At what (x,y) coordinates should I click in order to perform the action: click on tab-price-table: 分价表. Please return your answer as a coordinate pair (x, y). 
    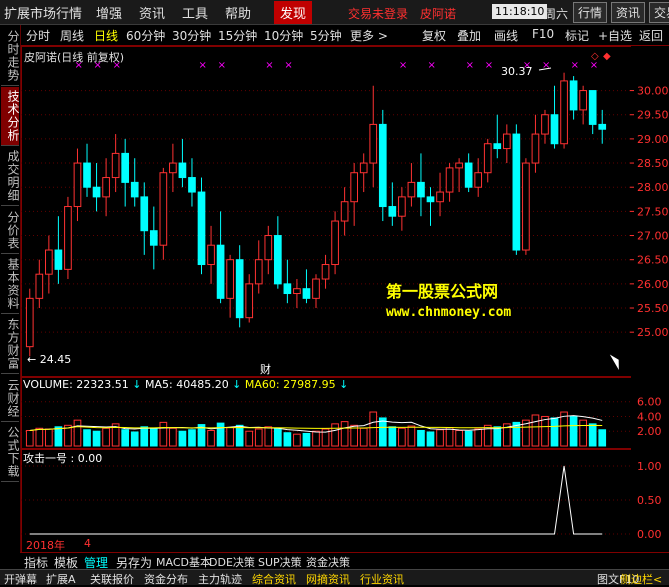
    Looking at the image, I should click on (10, 230).